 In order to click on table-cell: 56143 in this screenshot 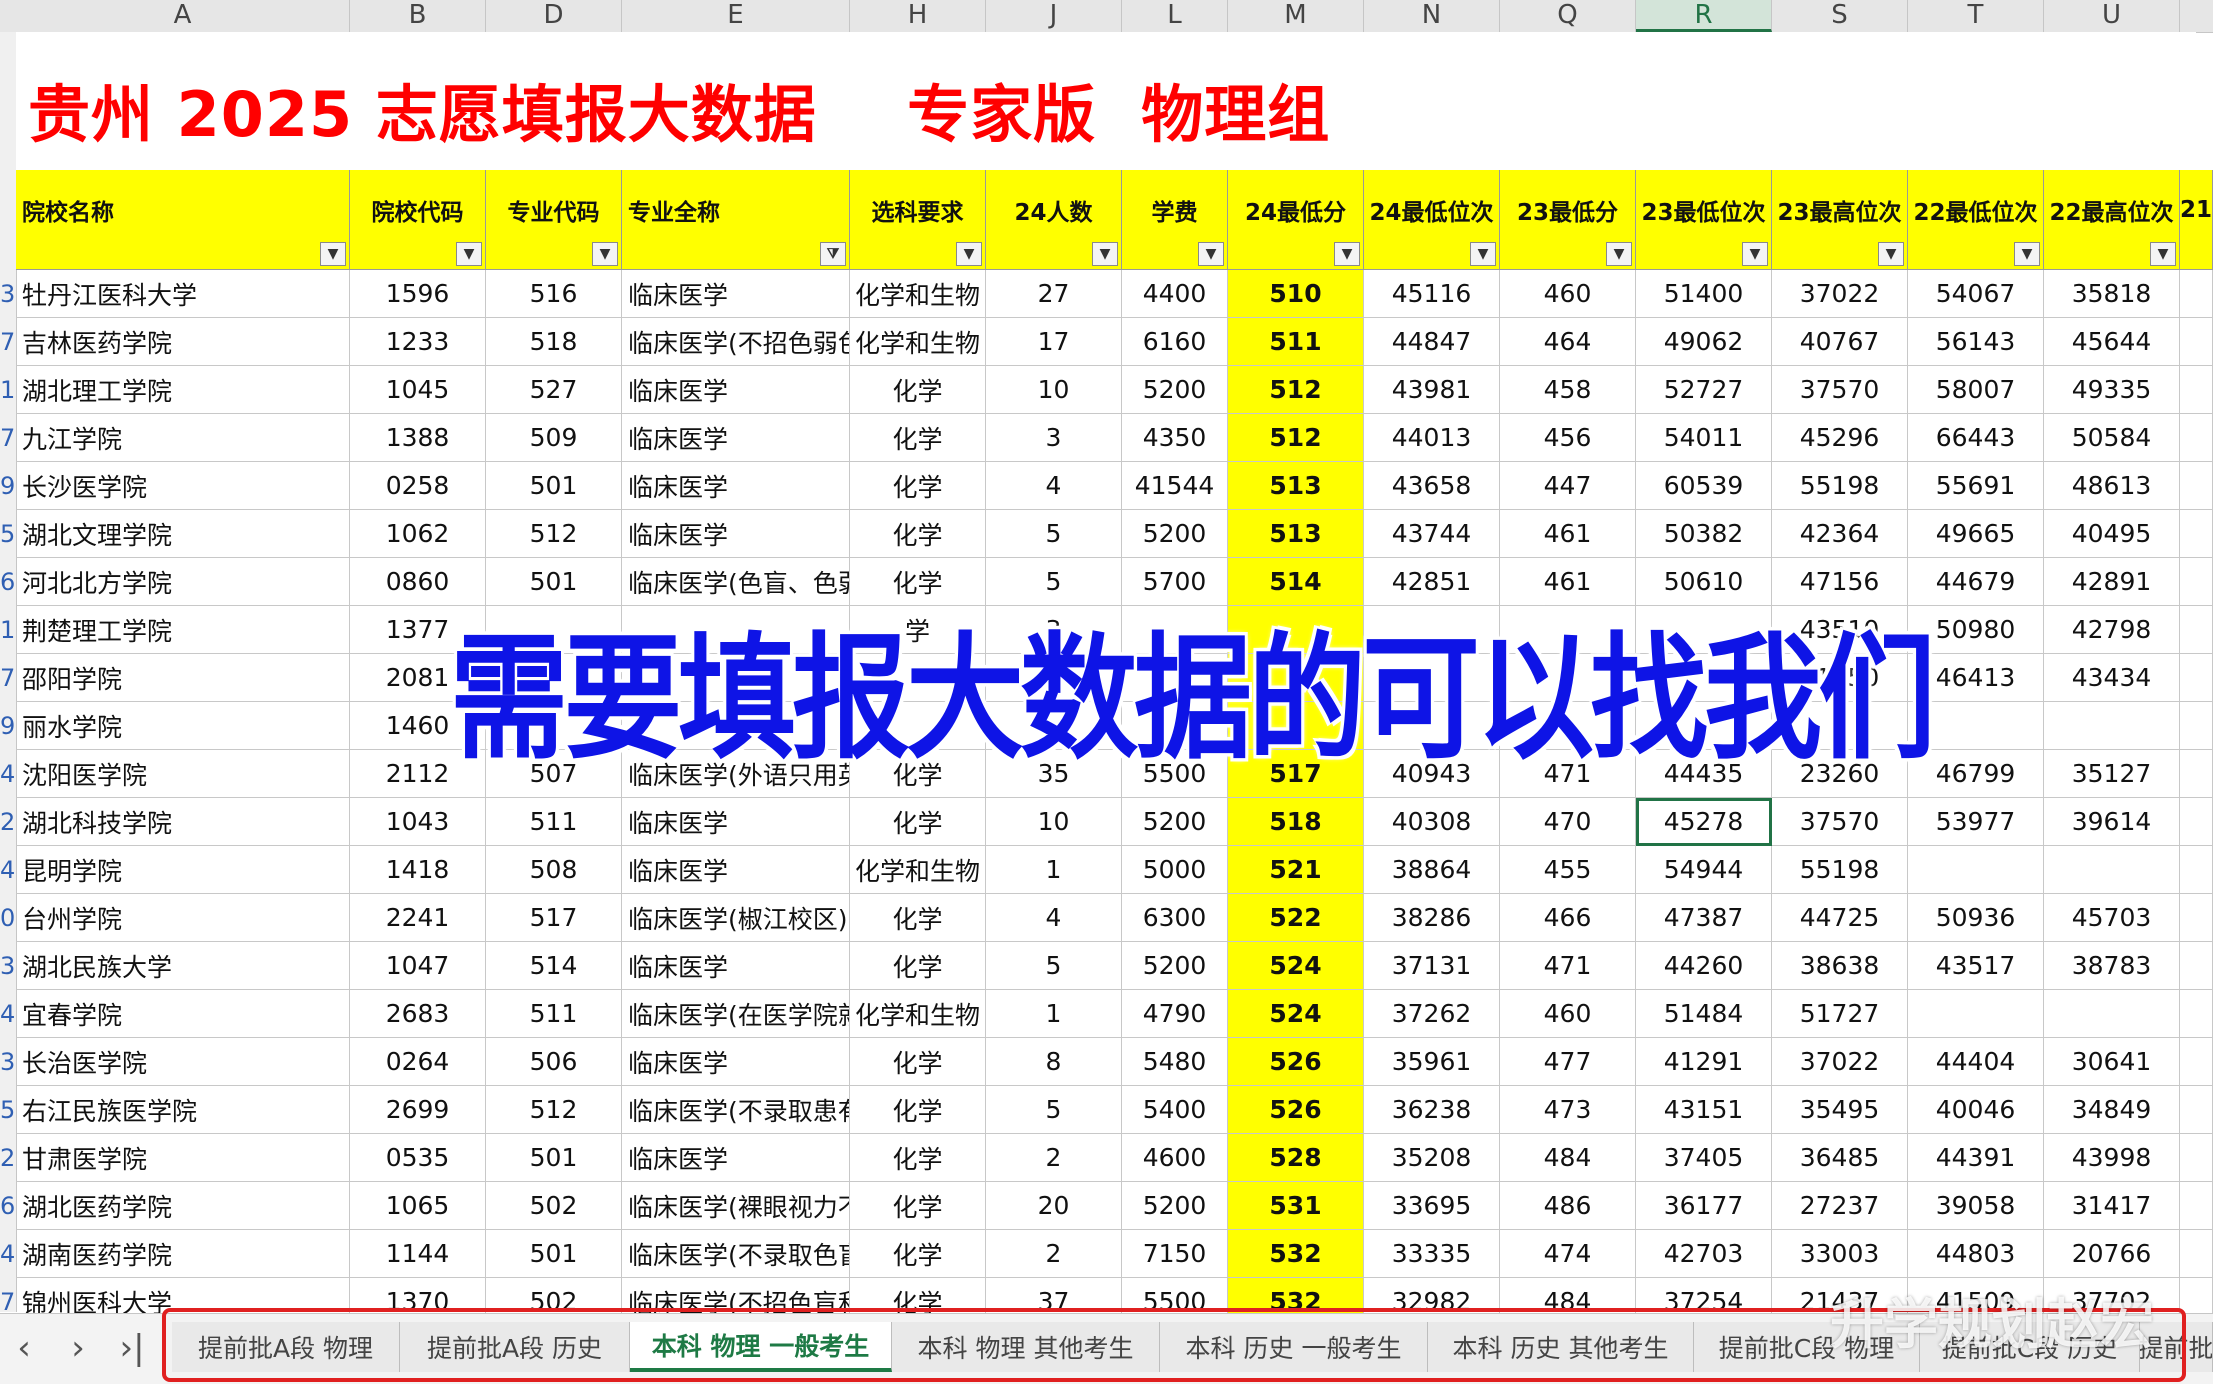, I will do `click(1976, 342)`.